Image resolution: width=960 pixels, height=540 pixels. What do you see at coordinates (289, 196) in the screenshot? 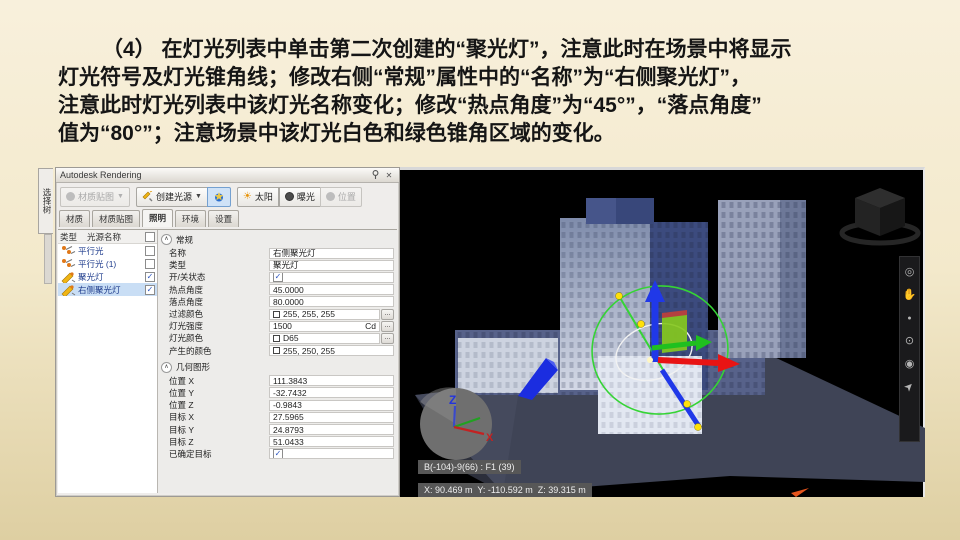
I see `exposure-icon` at bounding box center [289, 196].